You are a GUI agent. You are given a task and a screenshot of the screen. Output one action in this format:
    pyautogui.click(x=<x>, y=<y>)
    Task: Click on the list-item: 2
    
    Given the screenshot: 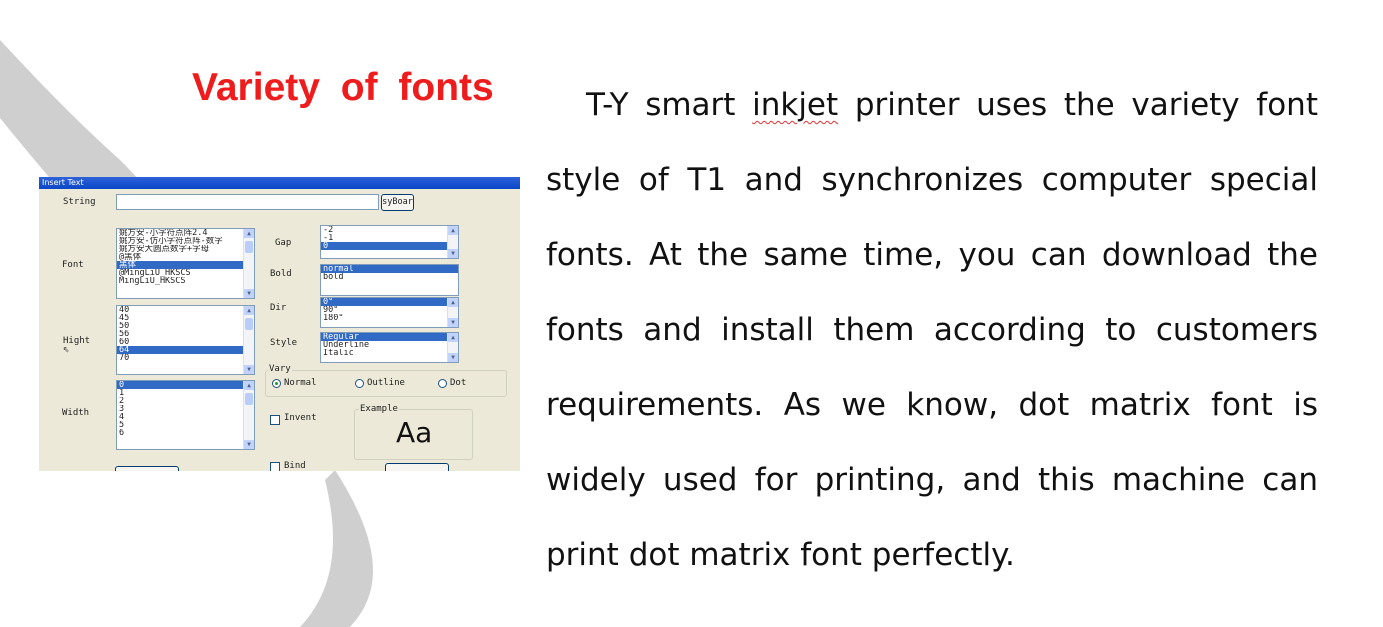 What is the action you would take?
    pyautogui.click(x=185, y=401)
    